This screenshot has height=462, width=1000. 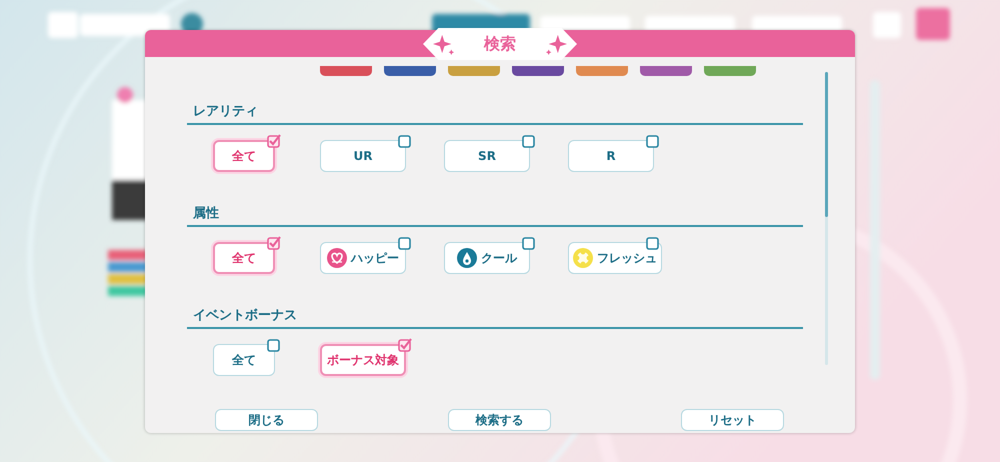 What do you see at coordinates (487, 156) in the screenshot?
I see `option-toggle: SR` at bounding box center [487, 156].